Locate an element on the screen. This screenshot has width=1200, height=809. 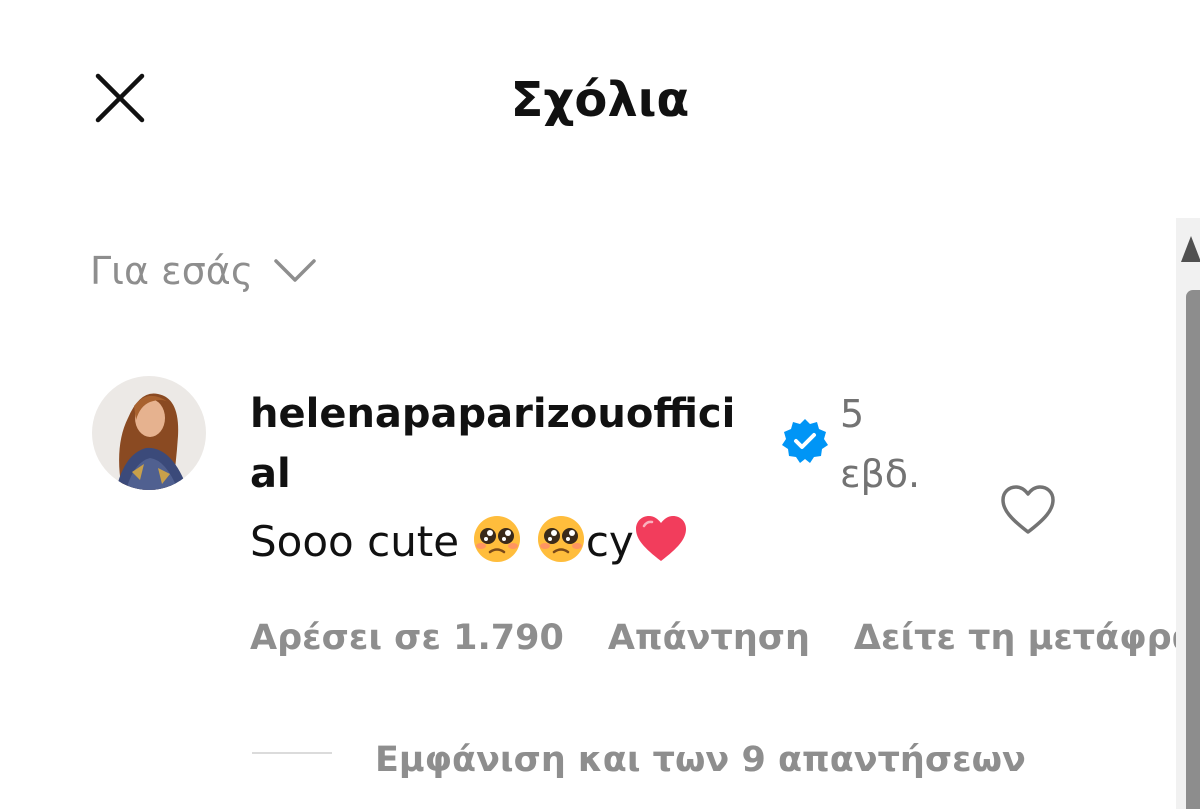
avatar is located at coordinates (149, 433).